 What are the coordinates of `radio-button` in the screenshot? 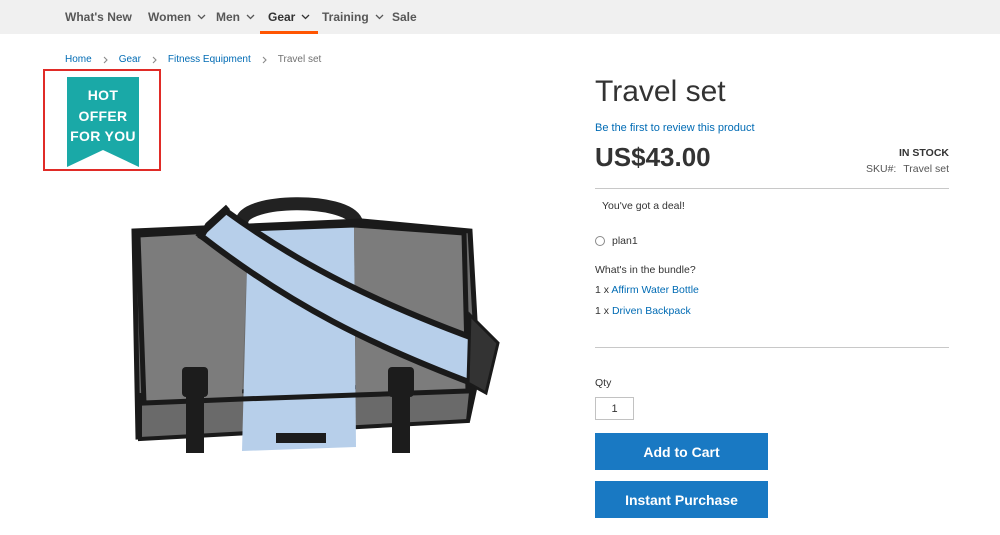 It's located at (600, 241).